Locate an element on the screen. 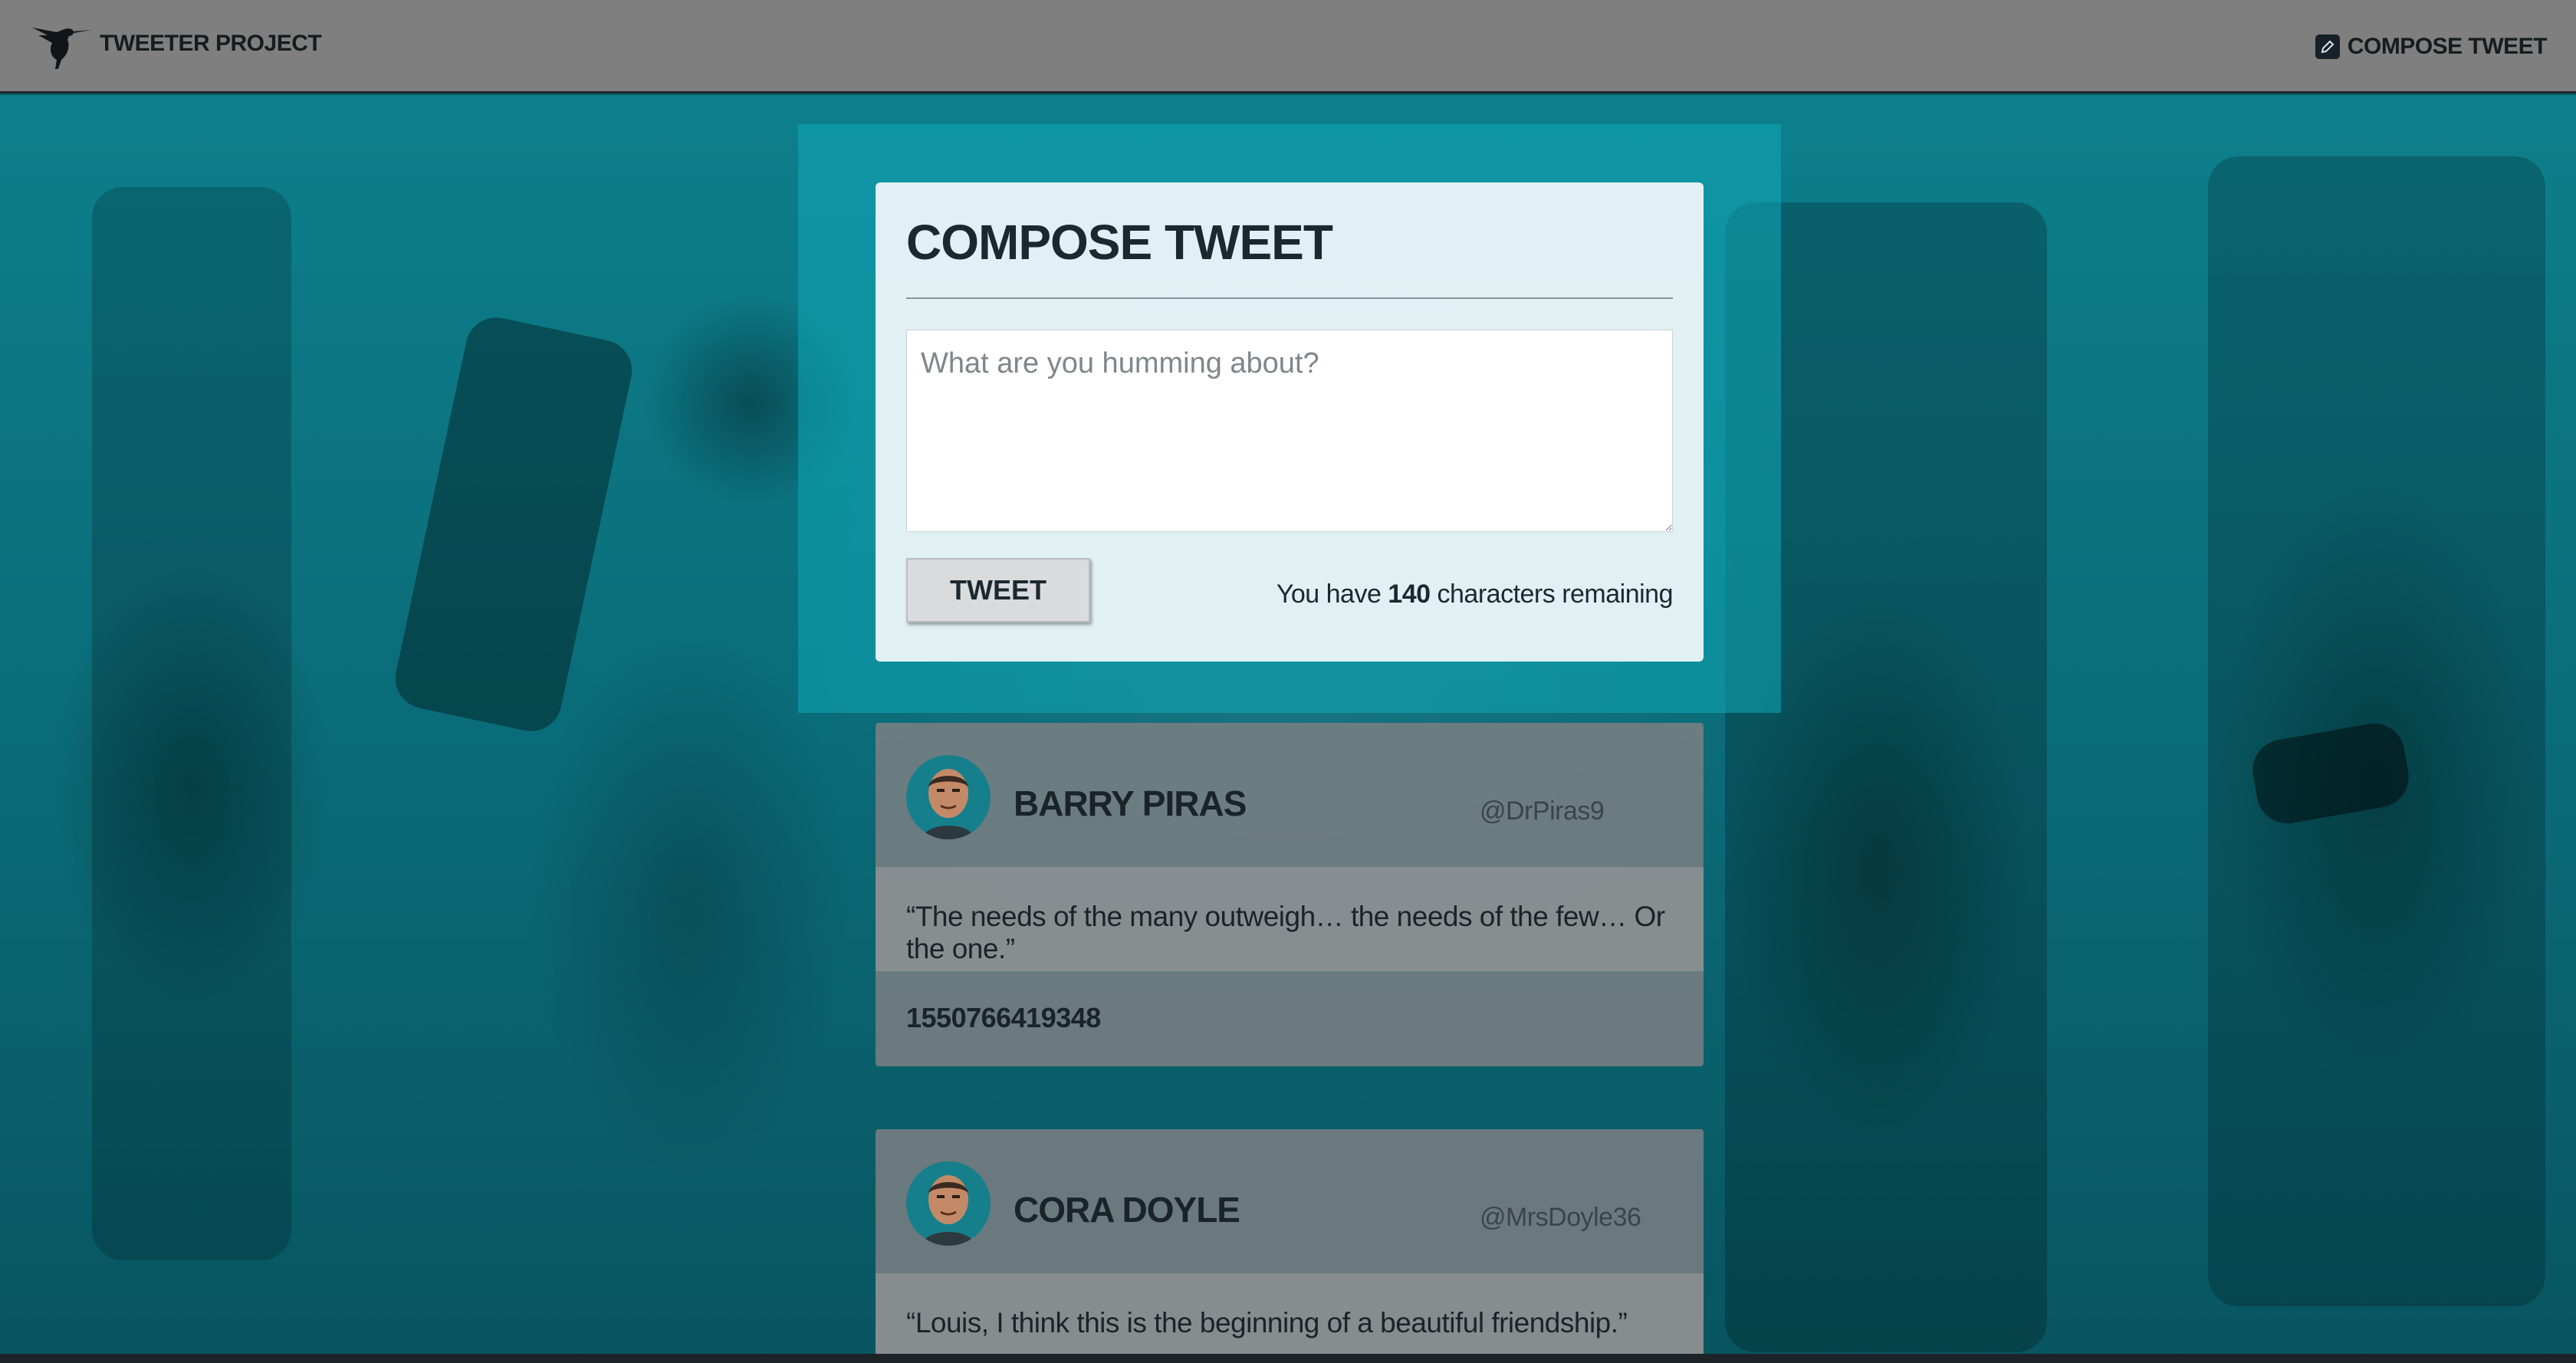 This screenshot has width=2576, height=1363. tweet-header: BARRY PIRAS @DrPiras9 is located at coordinates (1290, 795).